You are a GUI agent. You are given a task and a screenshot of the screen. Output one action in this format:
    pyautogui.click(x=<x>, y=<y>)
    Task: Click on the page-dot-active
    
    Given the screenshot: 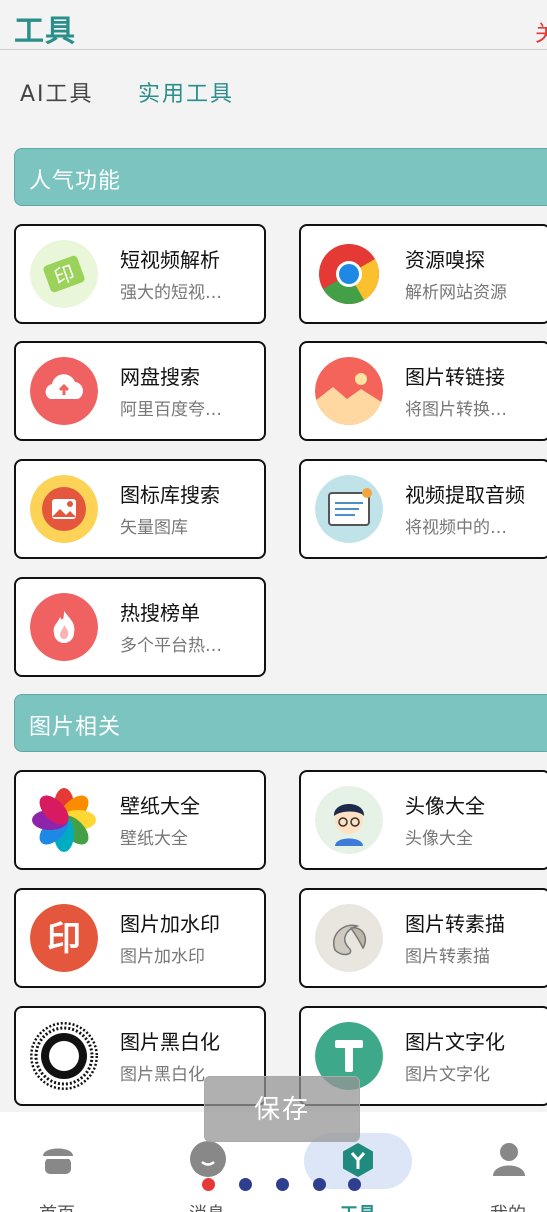 What is the action you would take?
    pyautogui.click(x=208, y=1184)
    